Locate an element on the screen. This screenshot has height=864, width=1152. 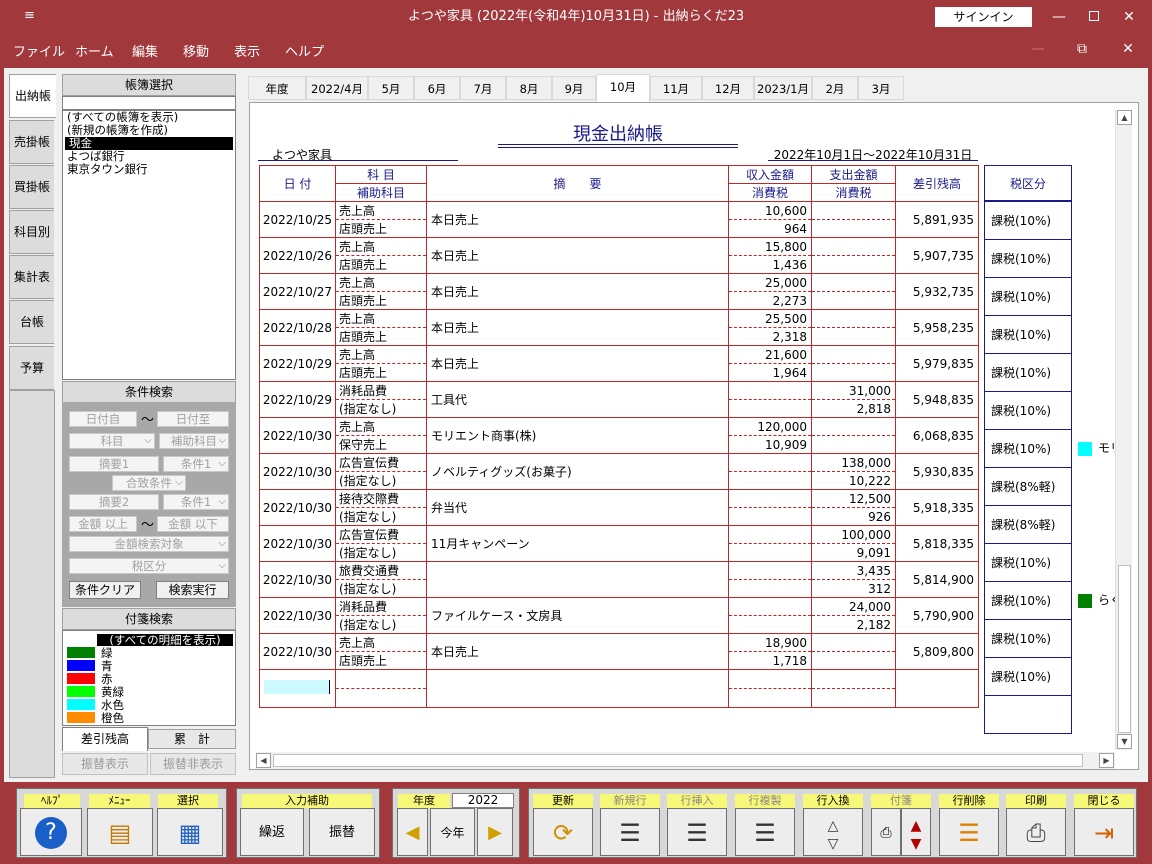
signin-button: サインイン is located at coordinates (983, 17).